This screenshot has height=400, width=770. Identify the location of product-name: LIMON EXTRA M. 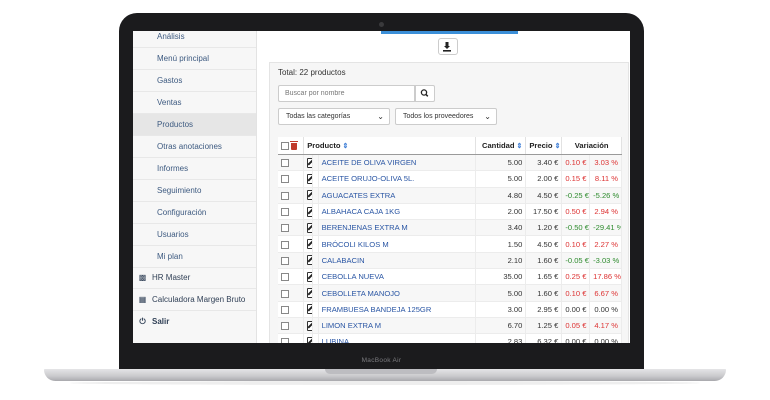
(397, 326).